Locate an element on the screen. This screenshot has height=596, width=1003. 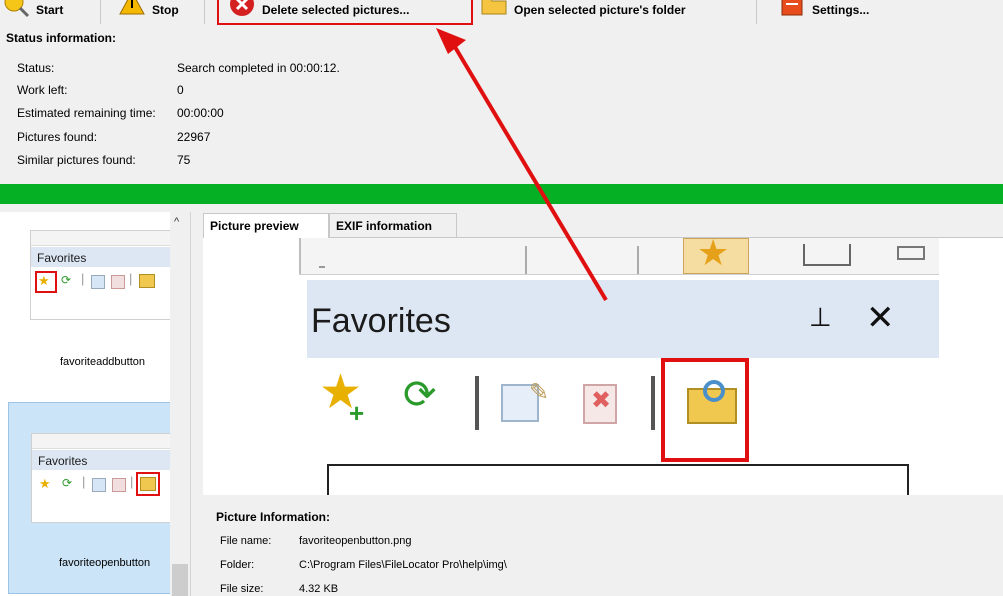
settings-icon is located at coordinates (792, 8).